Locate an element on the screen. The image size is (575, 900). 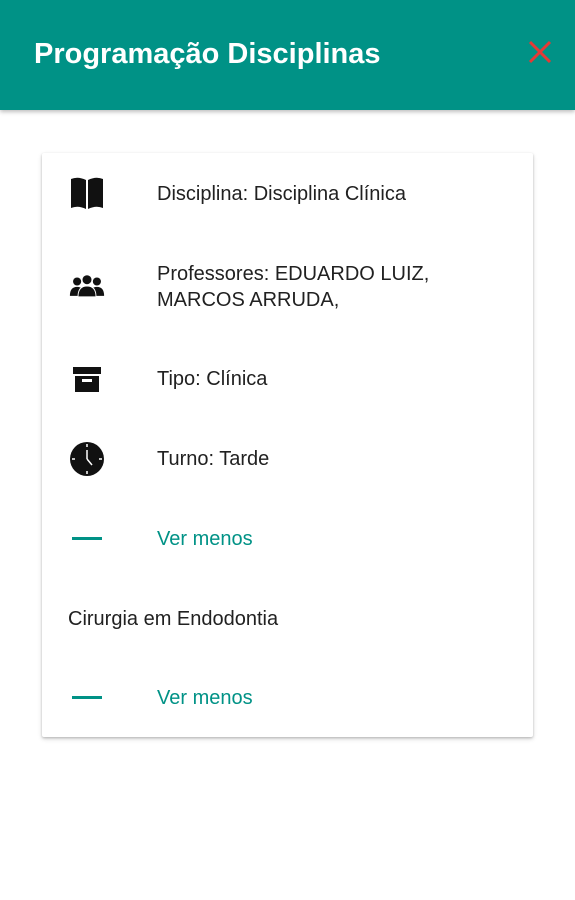
type-label: Tipo: Clínica is located at coordinates (212, 379).